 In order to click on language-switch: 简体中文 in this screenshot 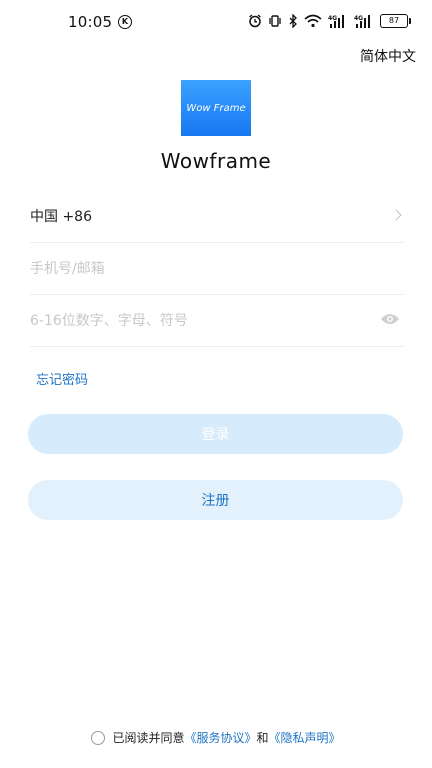, I will do `click(388, 56)`.